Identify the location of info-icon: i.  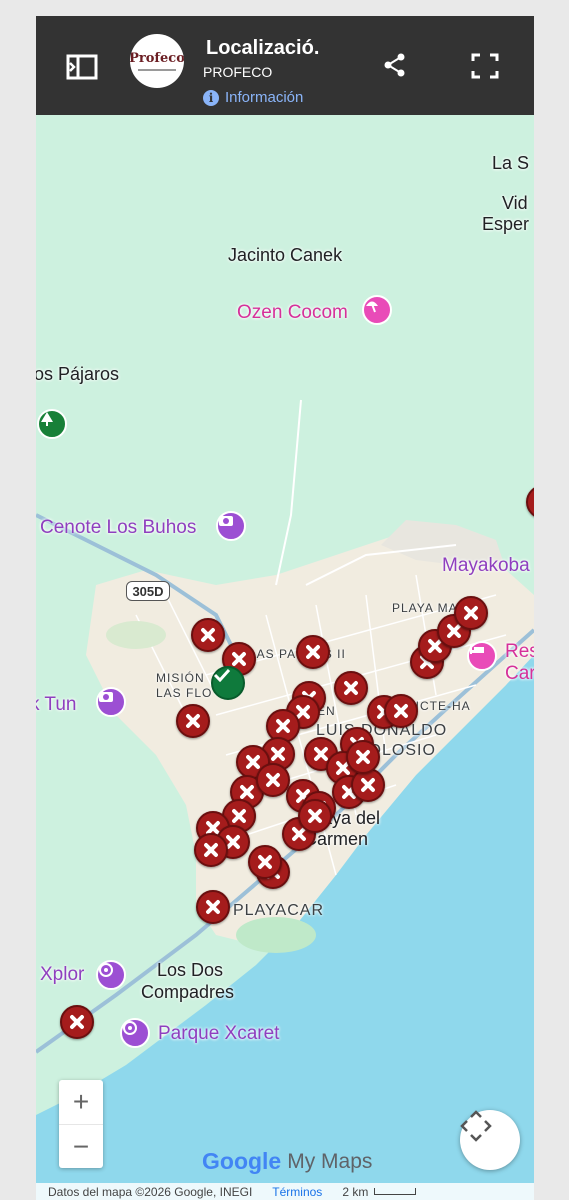
(211, 97).